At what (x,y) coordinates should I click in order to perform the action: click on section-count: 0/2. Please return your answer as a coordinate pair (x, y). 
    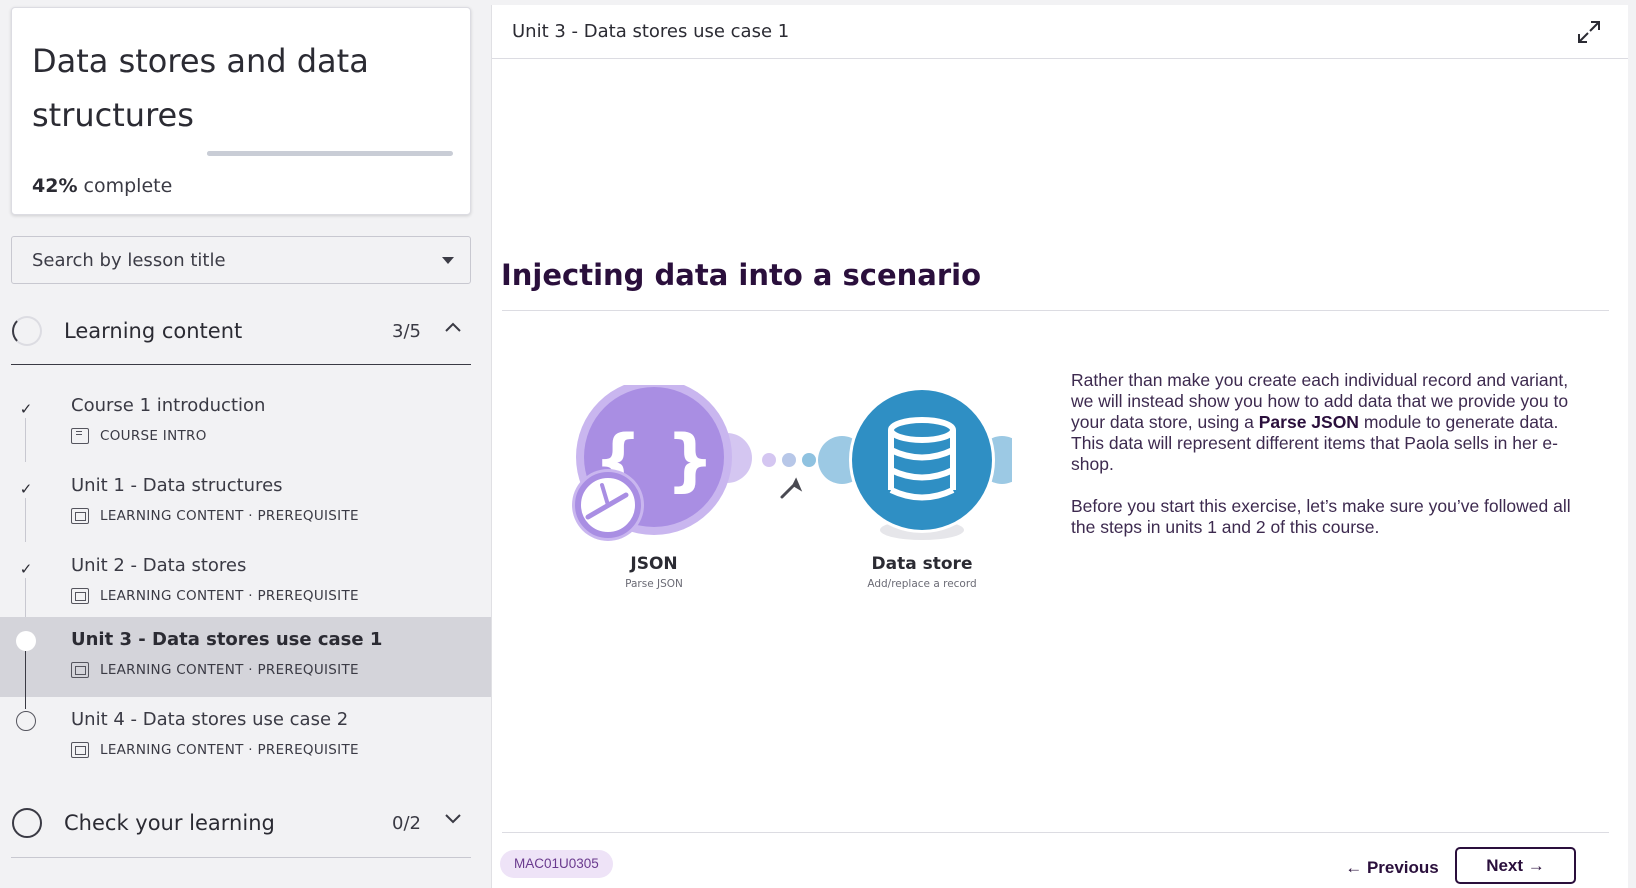
    Looking at the image, I should click on (406, 823).